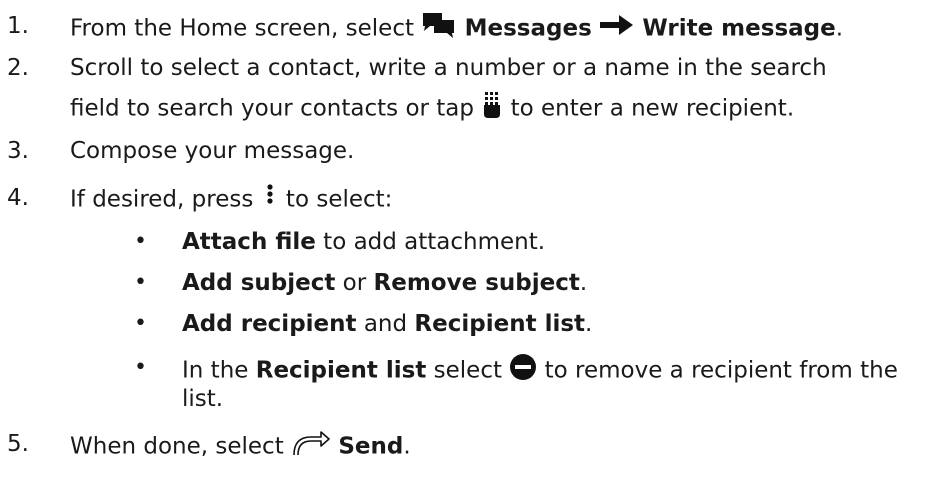  I want to click on write-message-label: Write message, so click(739, 28).